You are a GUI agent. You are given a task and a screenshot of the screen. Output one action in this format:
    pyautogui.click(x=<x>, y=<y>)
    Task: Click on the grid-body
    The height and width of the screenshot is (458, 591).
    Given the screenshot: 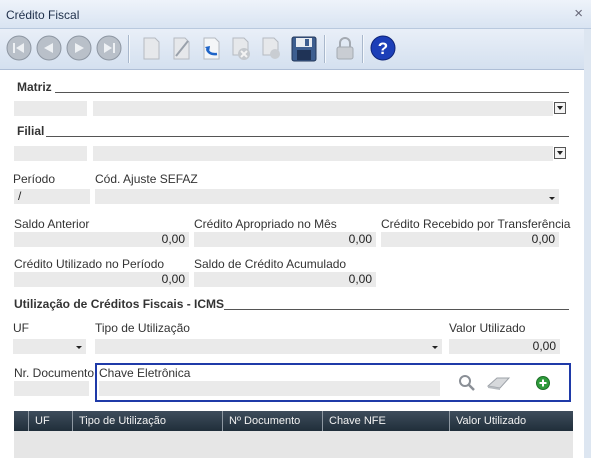 What is the action you would take?
    pyautogui.click(x=293, y=444)
    